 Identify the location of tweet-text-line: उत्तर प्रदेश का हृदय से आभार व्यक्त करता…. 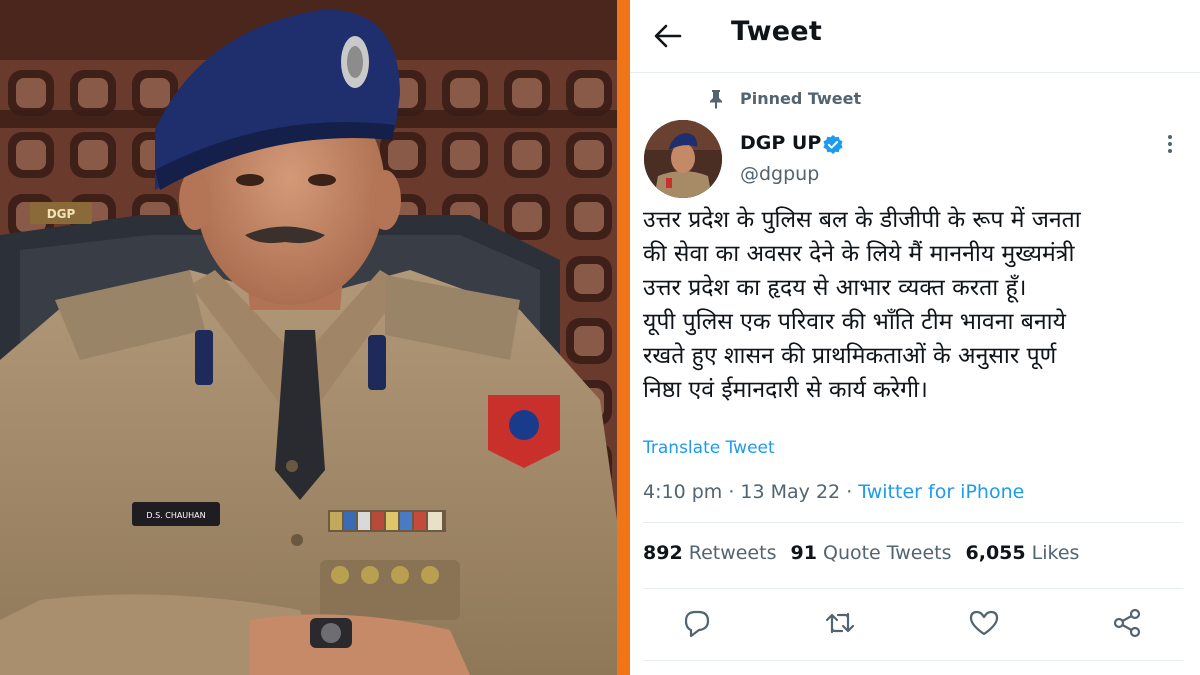
(835, 288).